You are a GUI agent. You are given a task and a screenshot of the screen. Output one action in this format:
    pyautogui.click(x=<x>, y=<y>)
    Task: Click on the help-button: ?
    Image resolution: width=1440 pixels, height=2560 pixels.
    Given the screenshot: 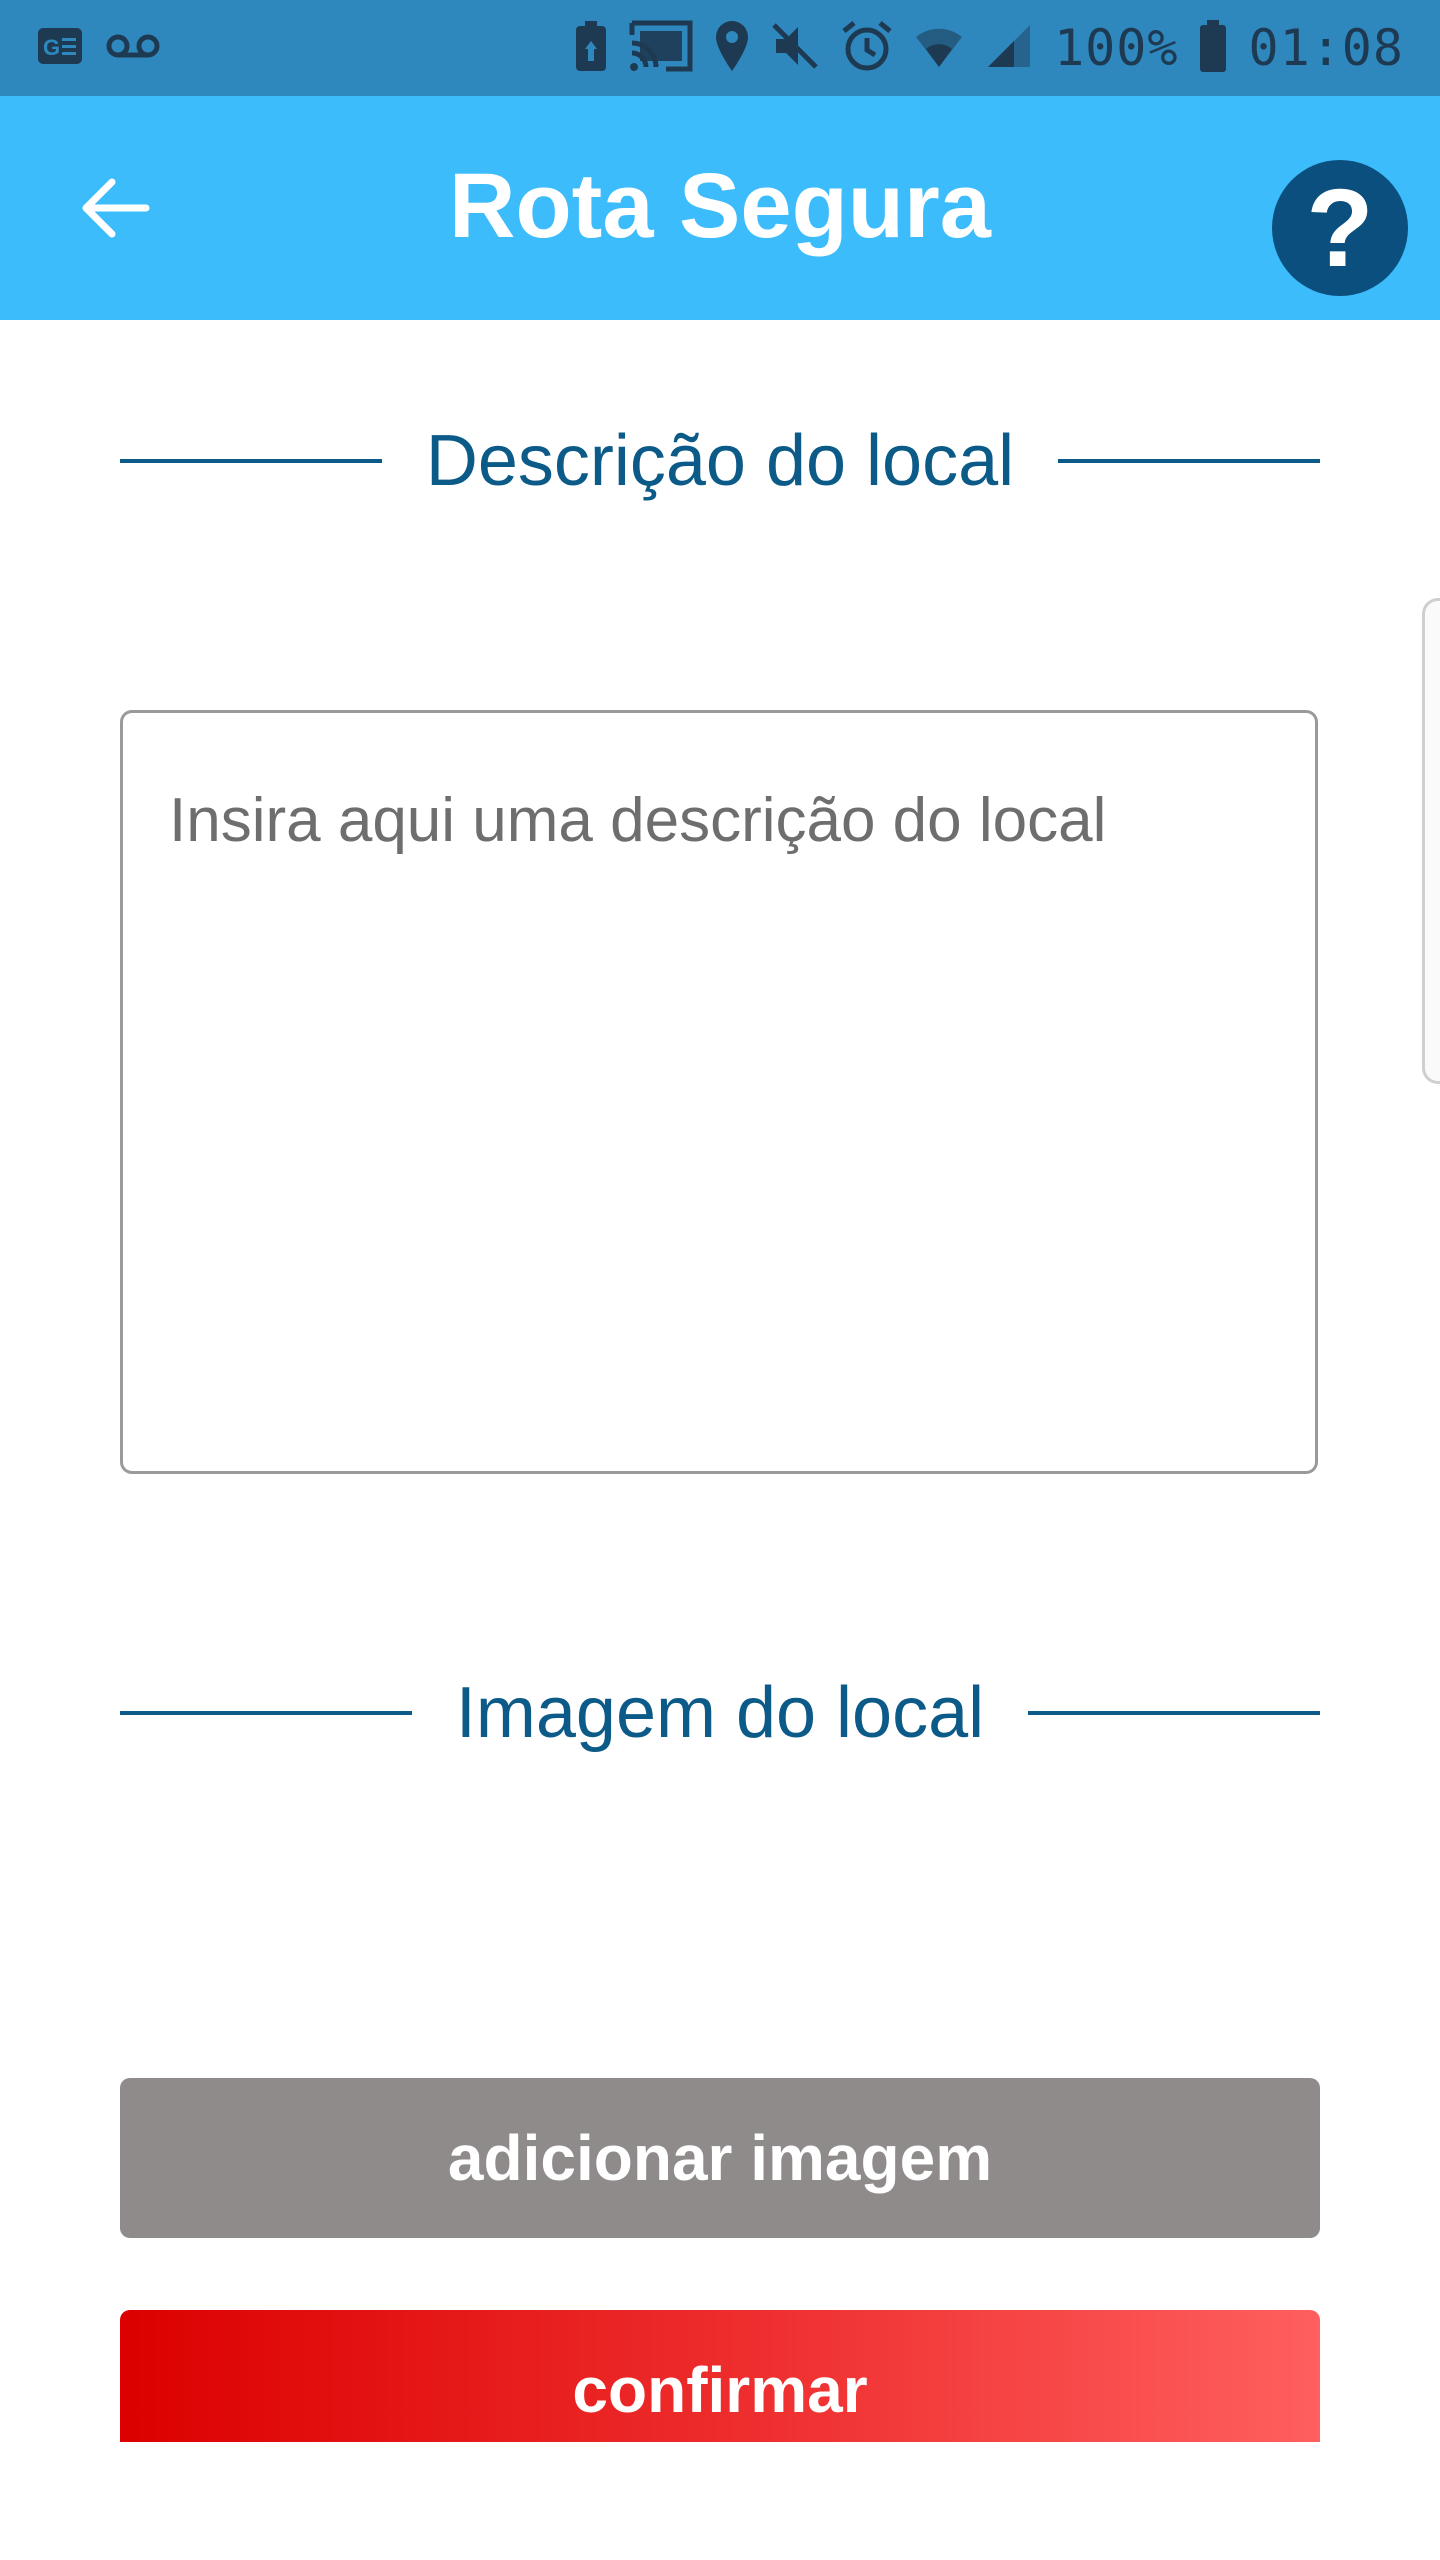 What is the action you would take?
    pyautogui.click(x=1340, y=228)
    